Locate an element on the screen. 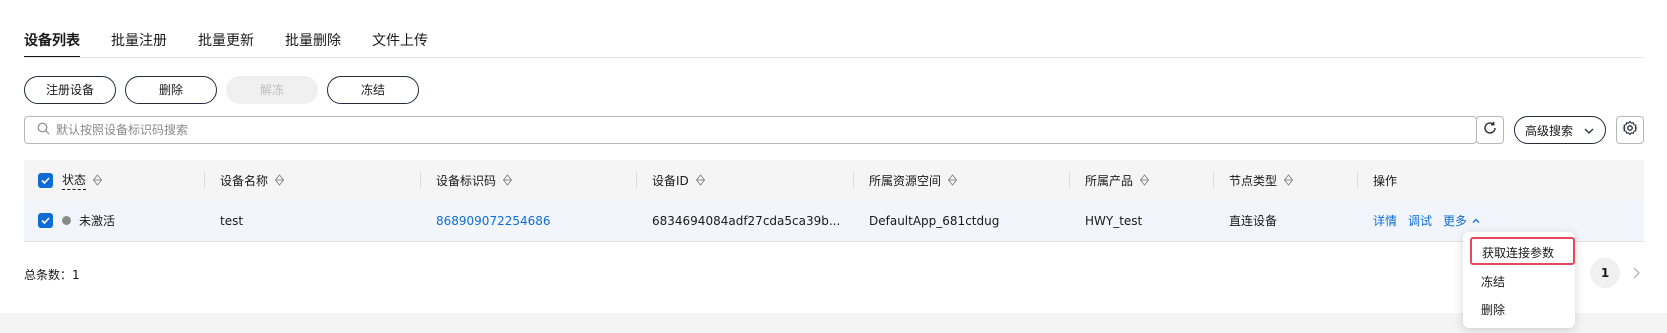  tab-divider is located at coordinates (834, 57).